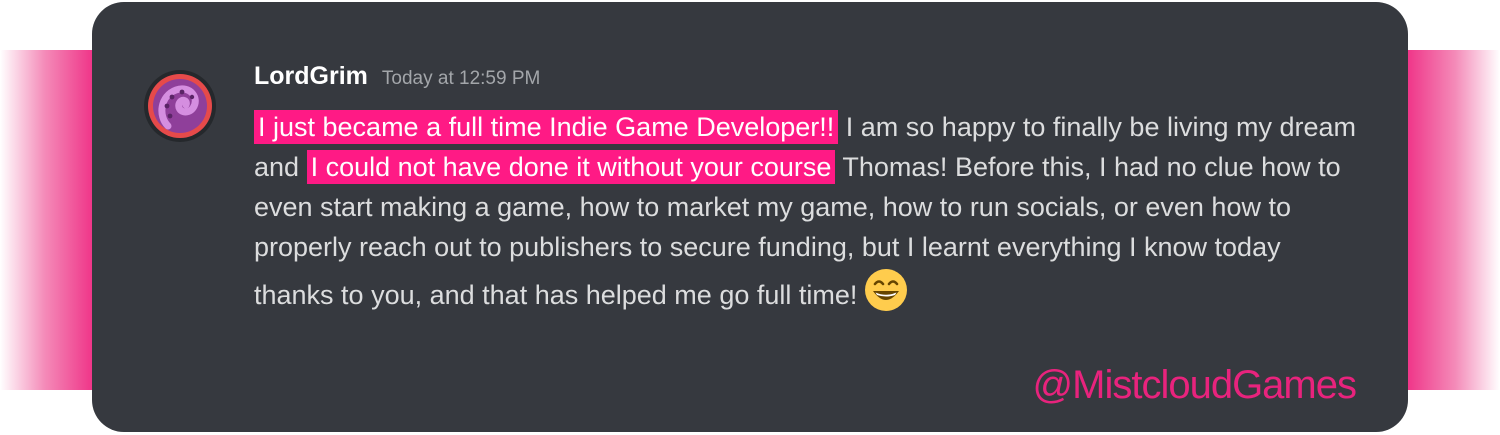  I want to click on tentacle-avatar-icon, so click(180, 106).